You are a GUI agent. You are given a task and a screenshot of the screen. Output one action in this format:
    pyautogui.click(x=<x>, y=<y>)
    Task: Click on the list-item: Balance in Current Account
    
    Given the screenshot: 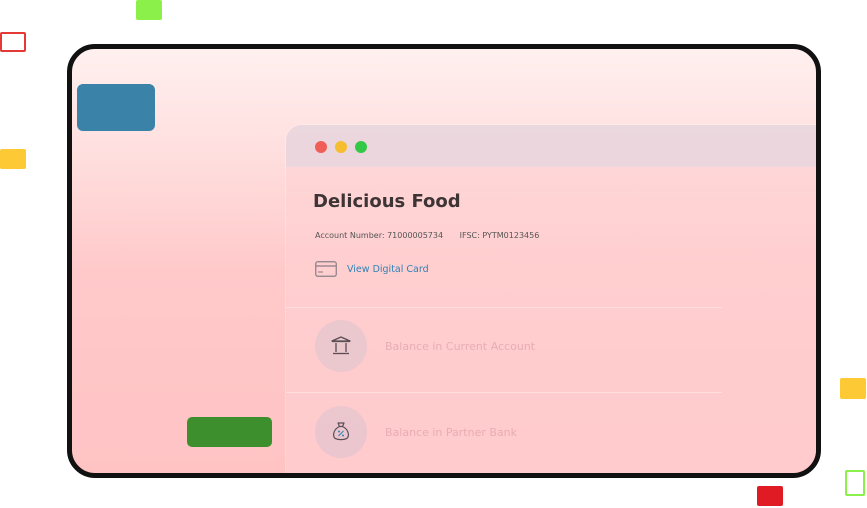 What is the action you would take?
    pyautogui.click(x=425, y=346)
    